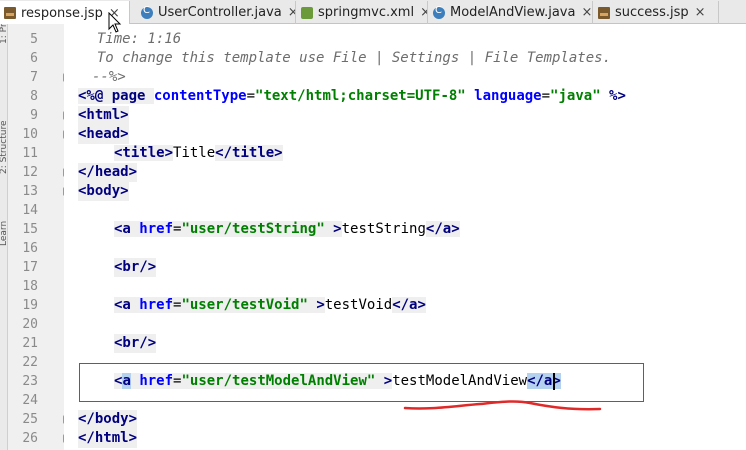 This screenshot has height=450, width=746. What do you see at coordinates (383, 229) in the screenshot?
I see `link-text: testString` at bounding box center [383, 229].